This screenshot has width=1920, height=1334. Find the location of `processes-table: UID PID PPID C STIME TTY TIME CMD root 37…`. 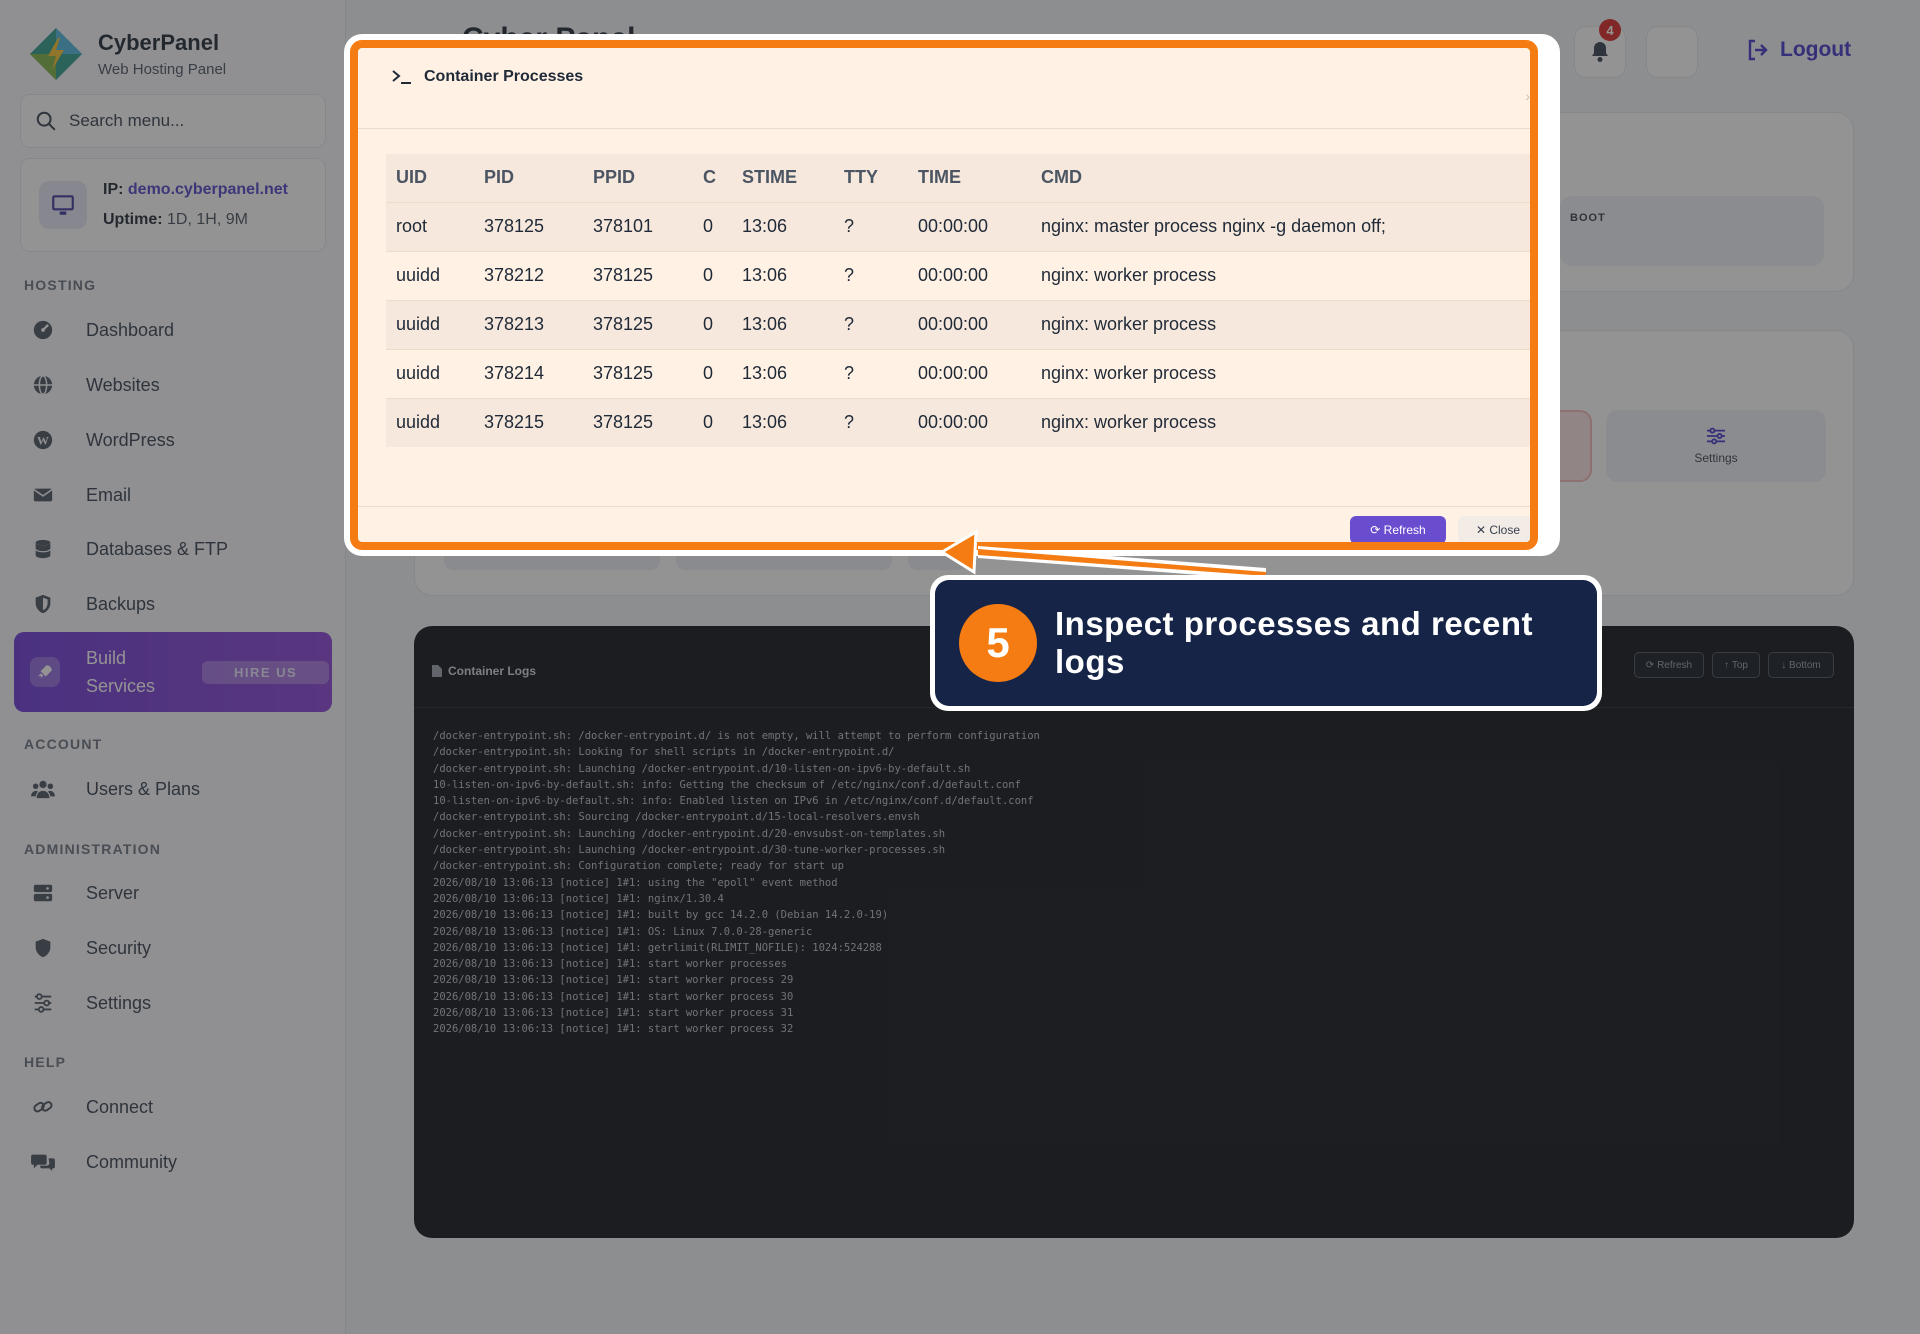

processes-table: UID PID PPID C STIME TTY TIME CMD root 37… is located at coordinates (958, 300).